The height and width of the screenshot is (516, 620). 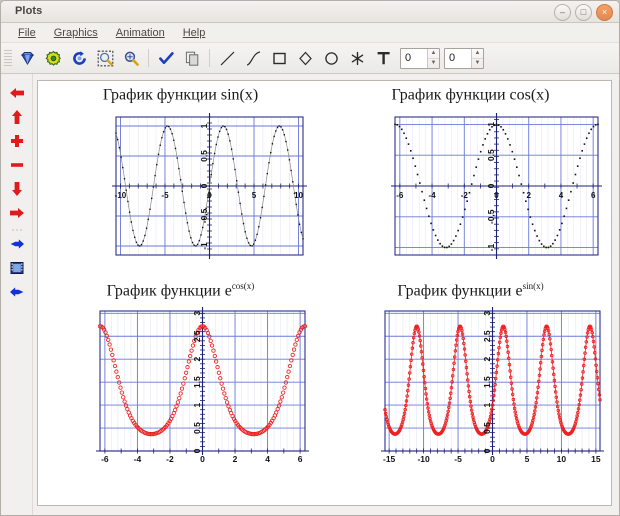 What do you see at coordinates (27, 58) in the screenshot?
I see `new-plot-icon` at bounding box center [27, 58].